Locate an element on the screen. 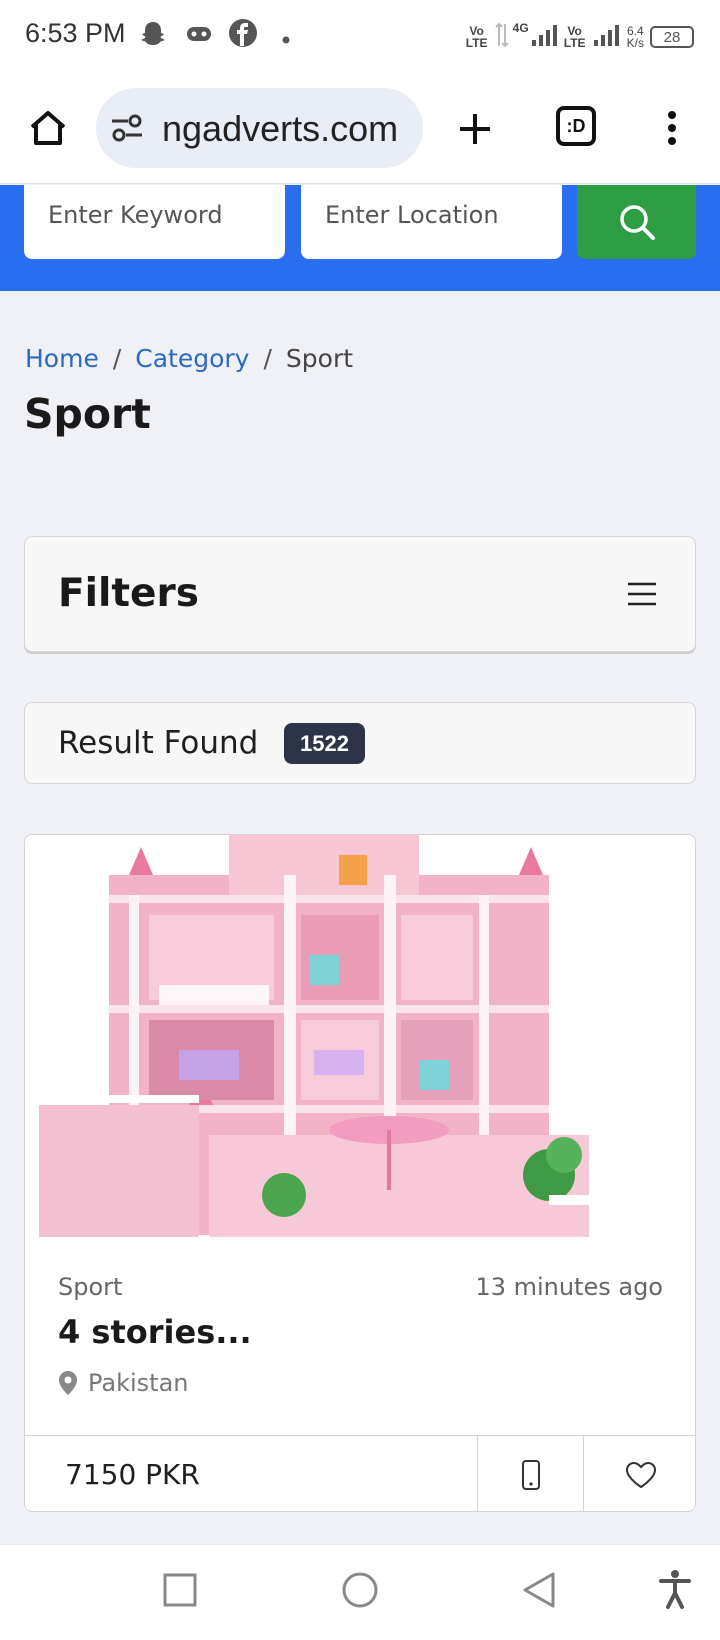 This screenshot has height=1640, width=720. battery-icon: 28 is located at coordinates (672, 37).